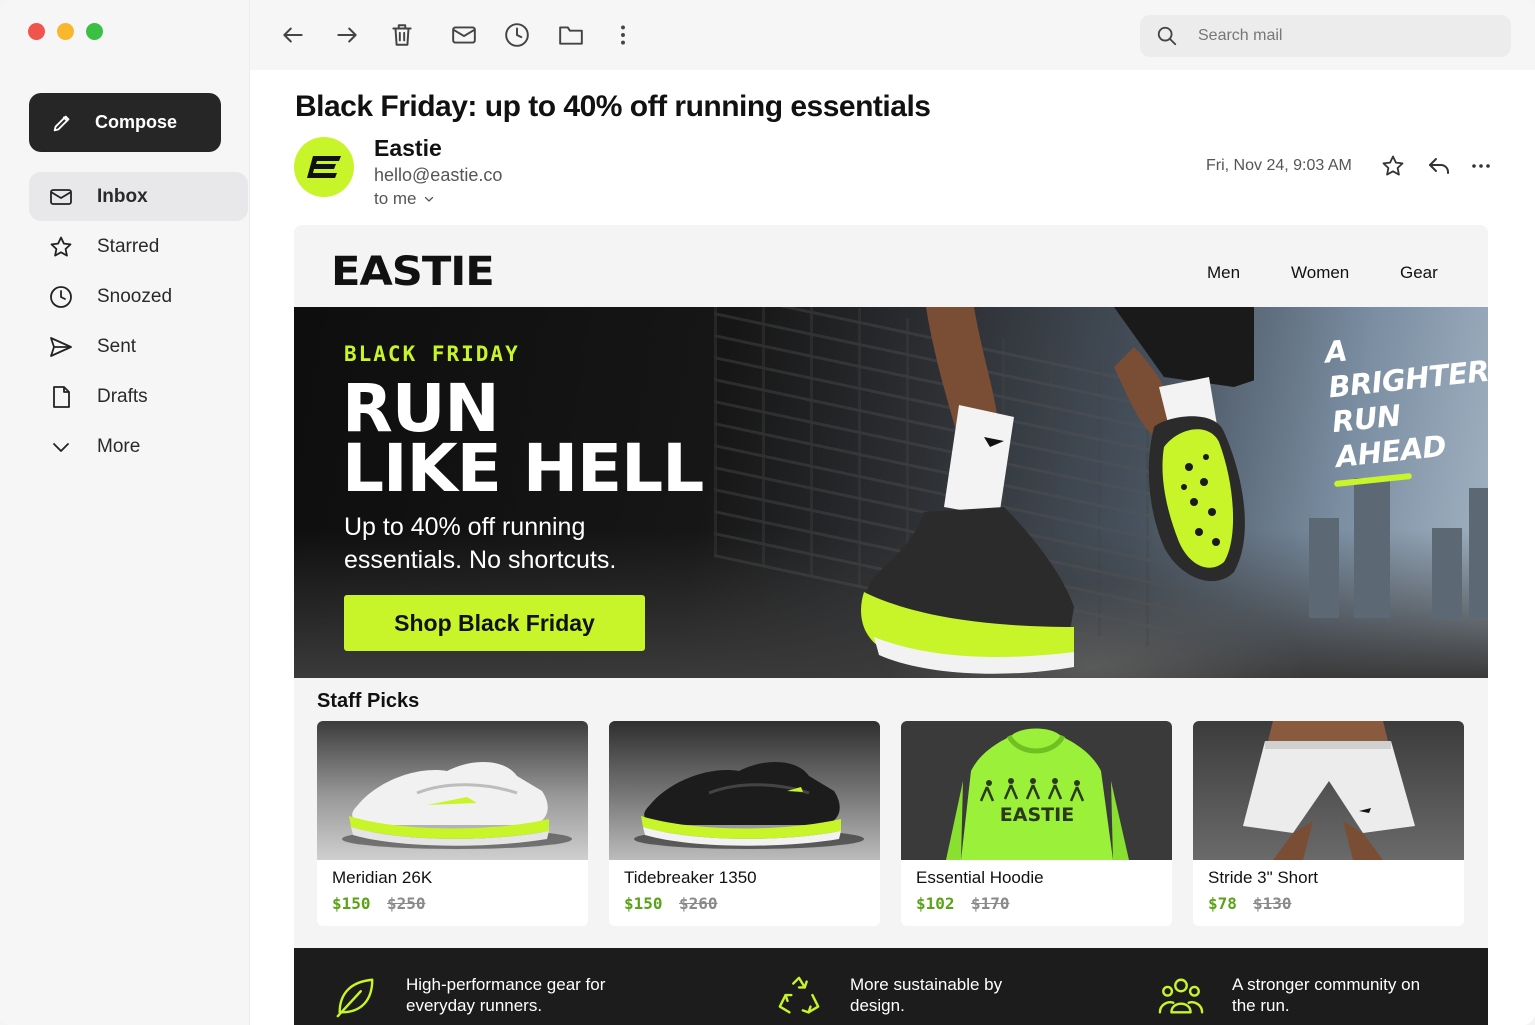  What do you see at coordinates (402, 35) in the screenshot?
I see `trash-icon` at bounding box center [402, 35].